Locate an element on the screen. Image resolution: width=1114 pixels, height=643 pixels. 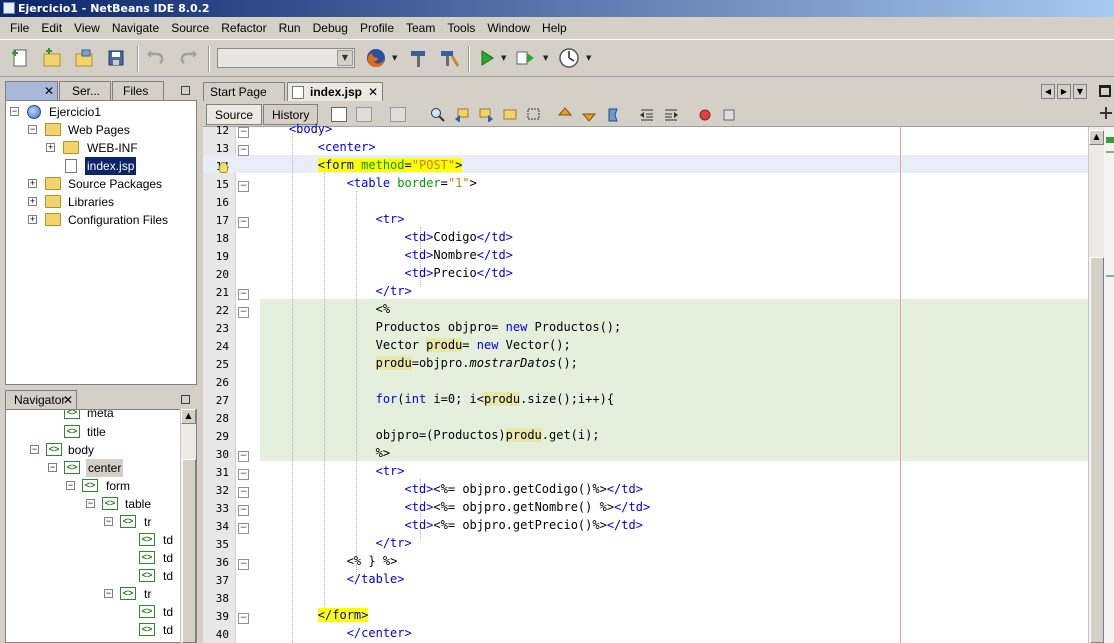
main-toolbar: ▼ ▼ ▼ ▼ ▼ is located at coordinates (557, 58).